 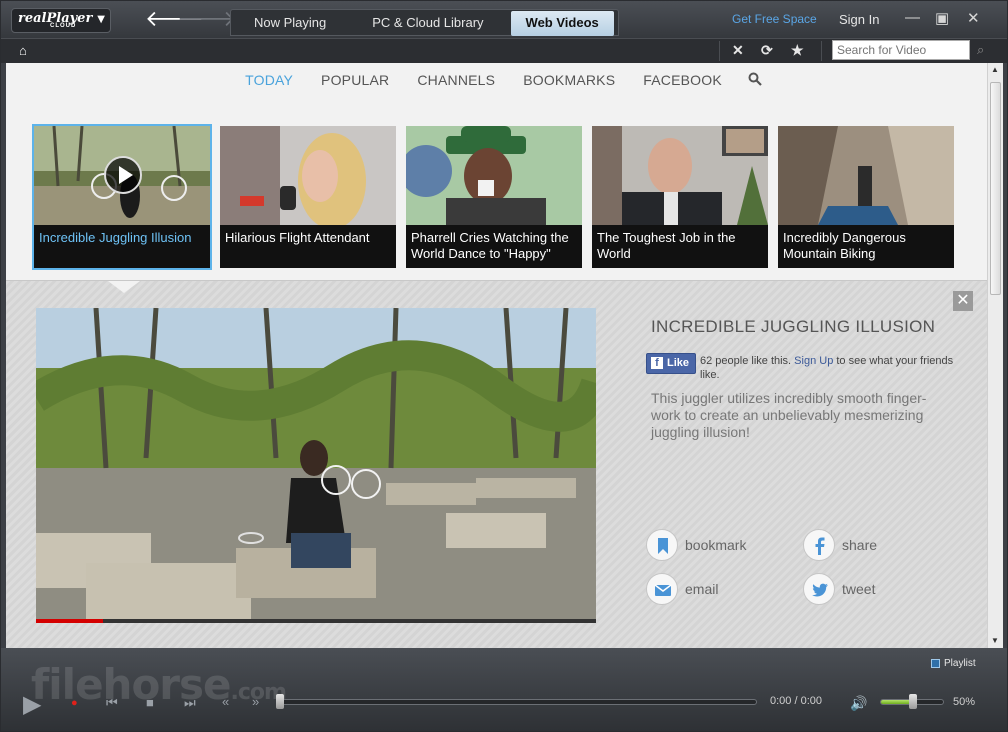 I want to click on forward-arrow-icon: 🡒, so click(x=206, y=19).